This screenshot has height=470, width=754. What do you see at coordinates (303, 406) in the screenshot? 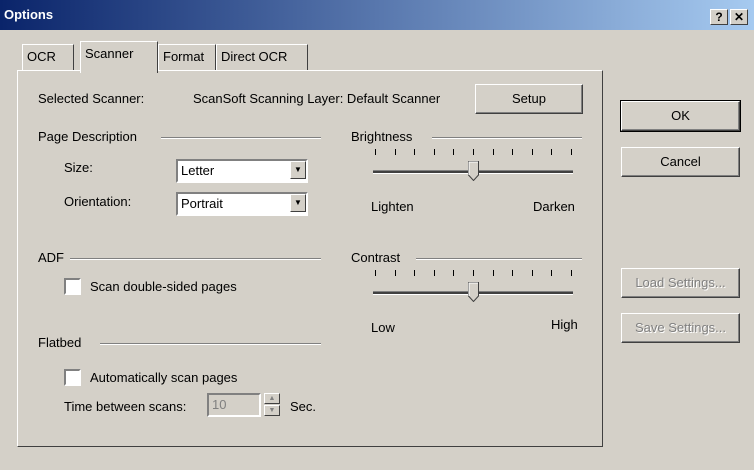
I see `time-unit-label: Sec.` at bounding box center [303, 406].